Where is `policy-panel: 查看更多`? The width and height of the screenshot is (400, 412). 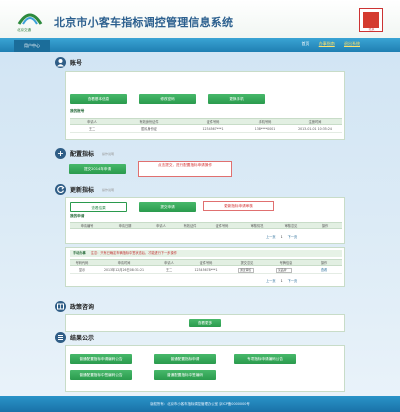
policy-panel: 查看更多 is located at coordinates (205, 323).